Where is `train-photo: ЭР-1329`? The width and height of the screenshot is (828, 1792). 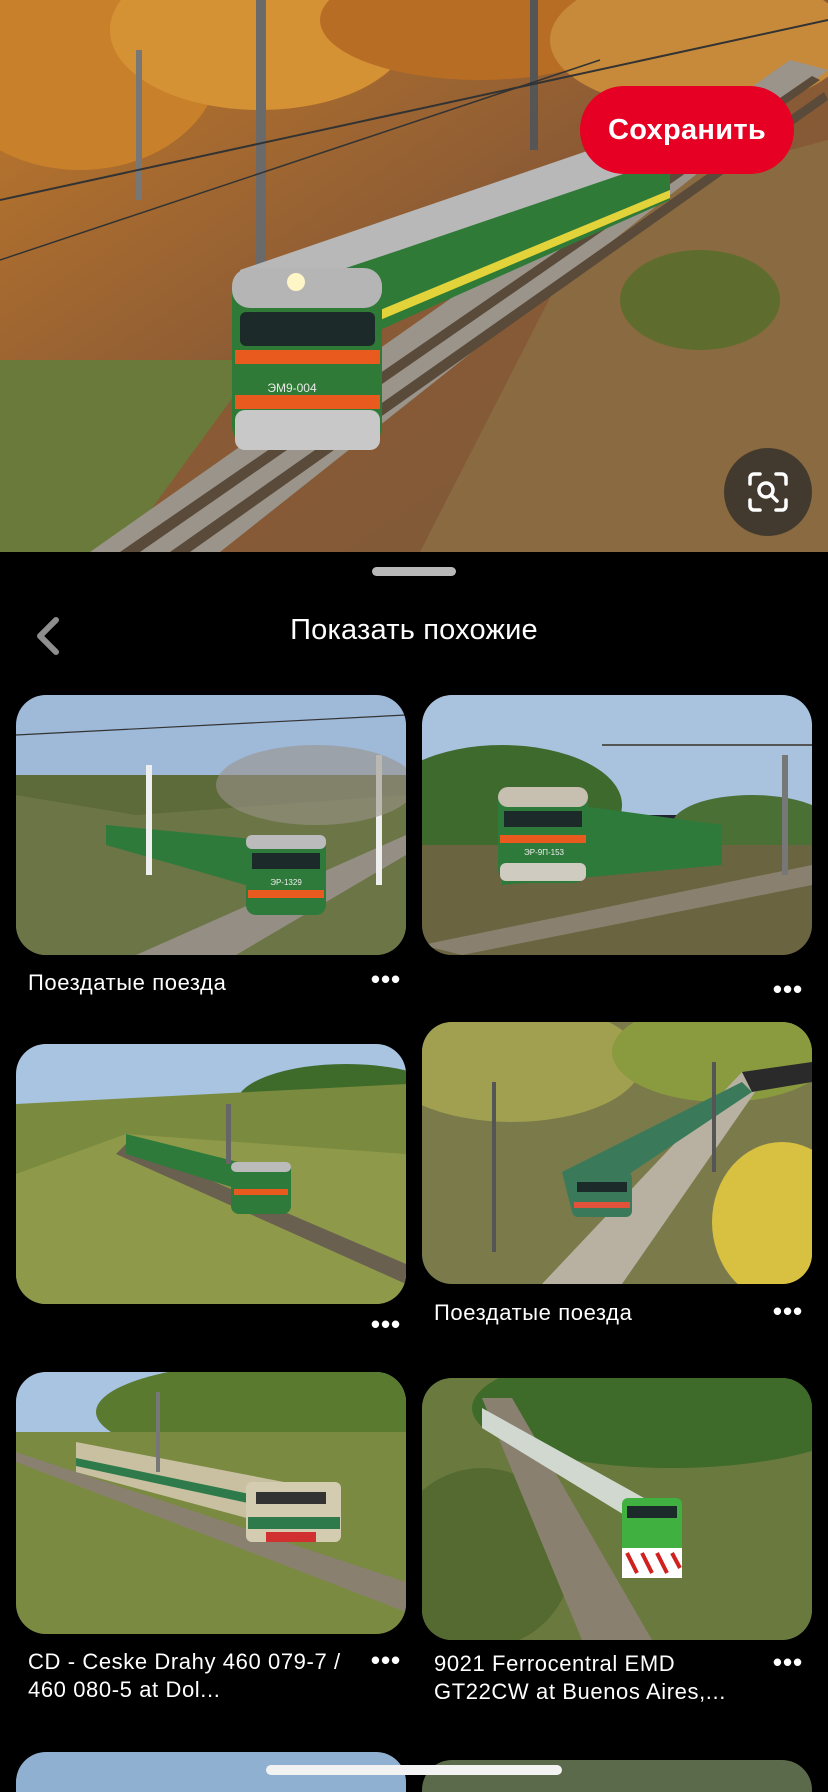 train-photo: ЭР-1329 is located at coordinates (211, 825).